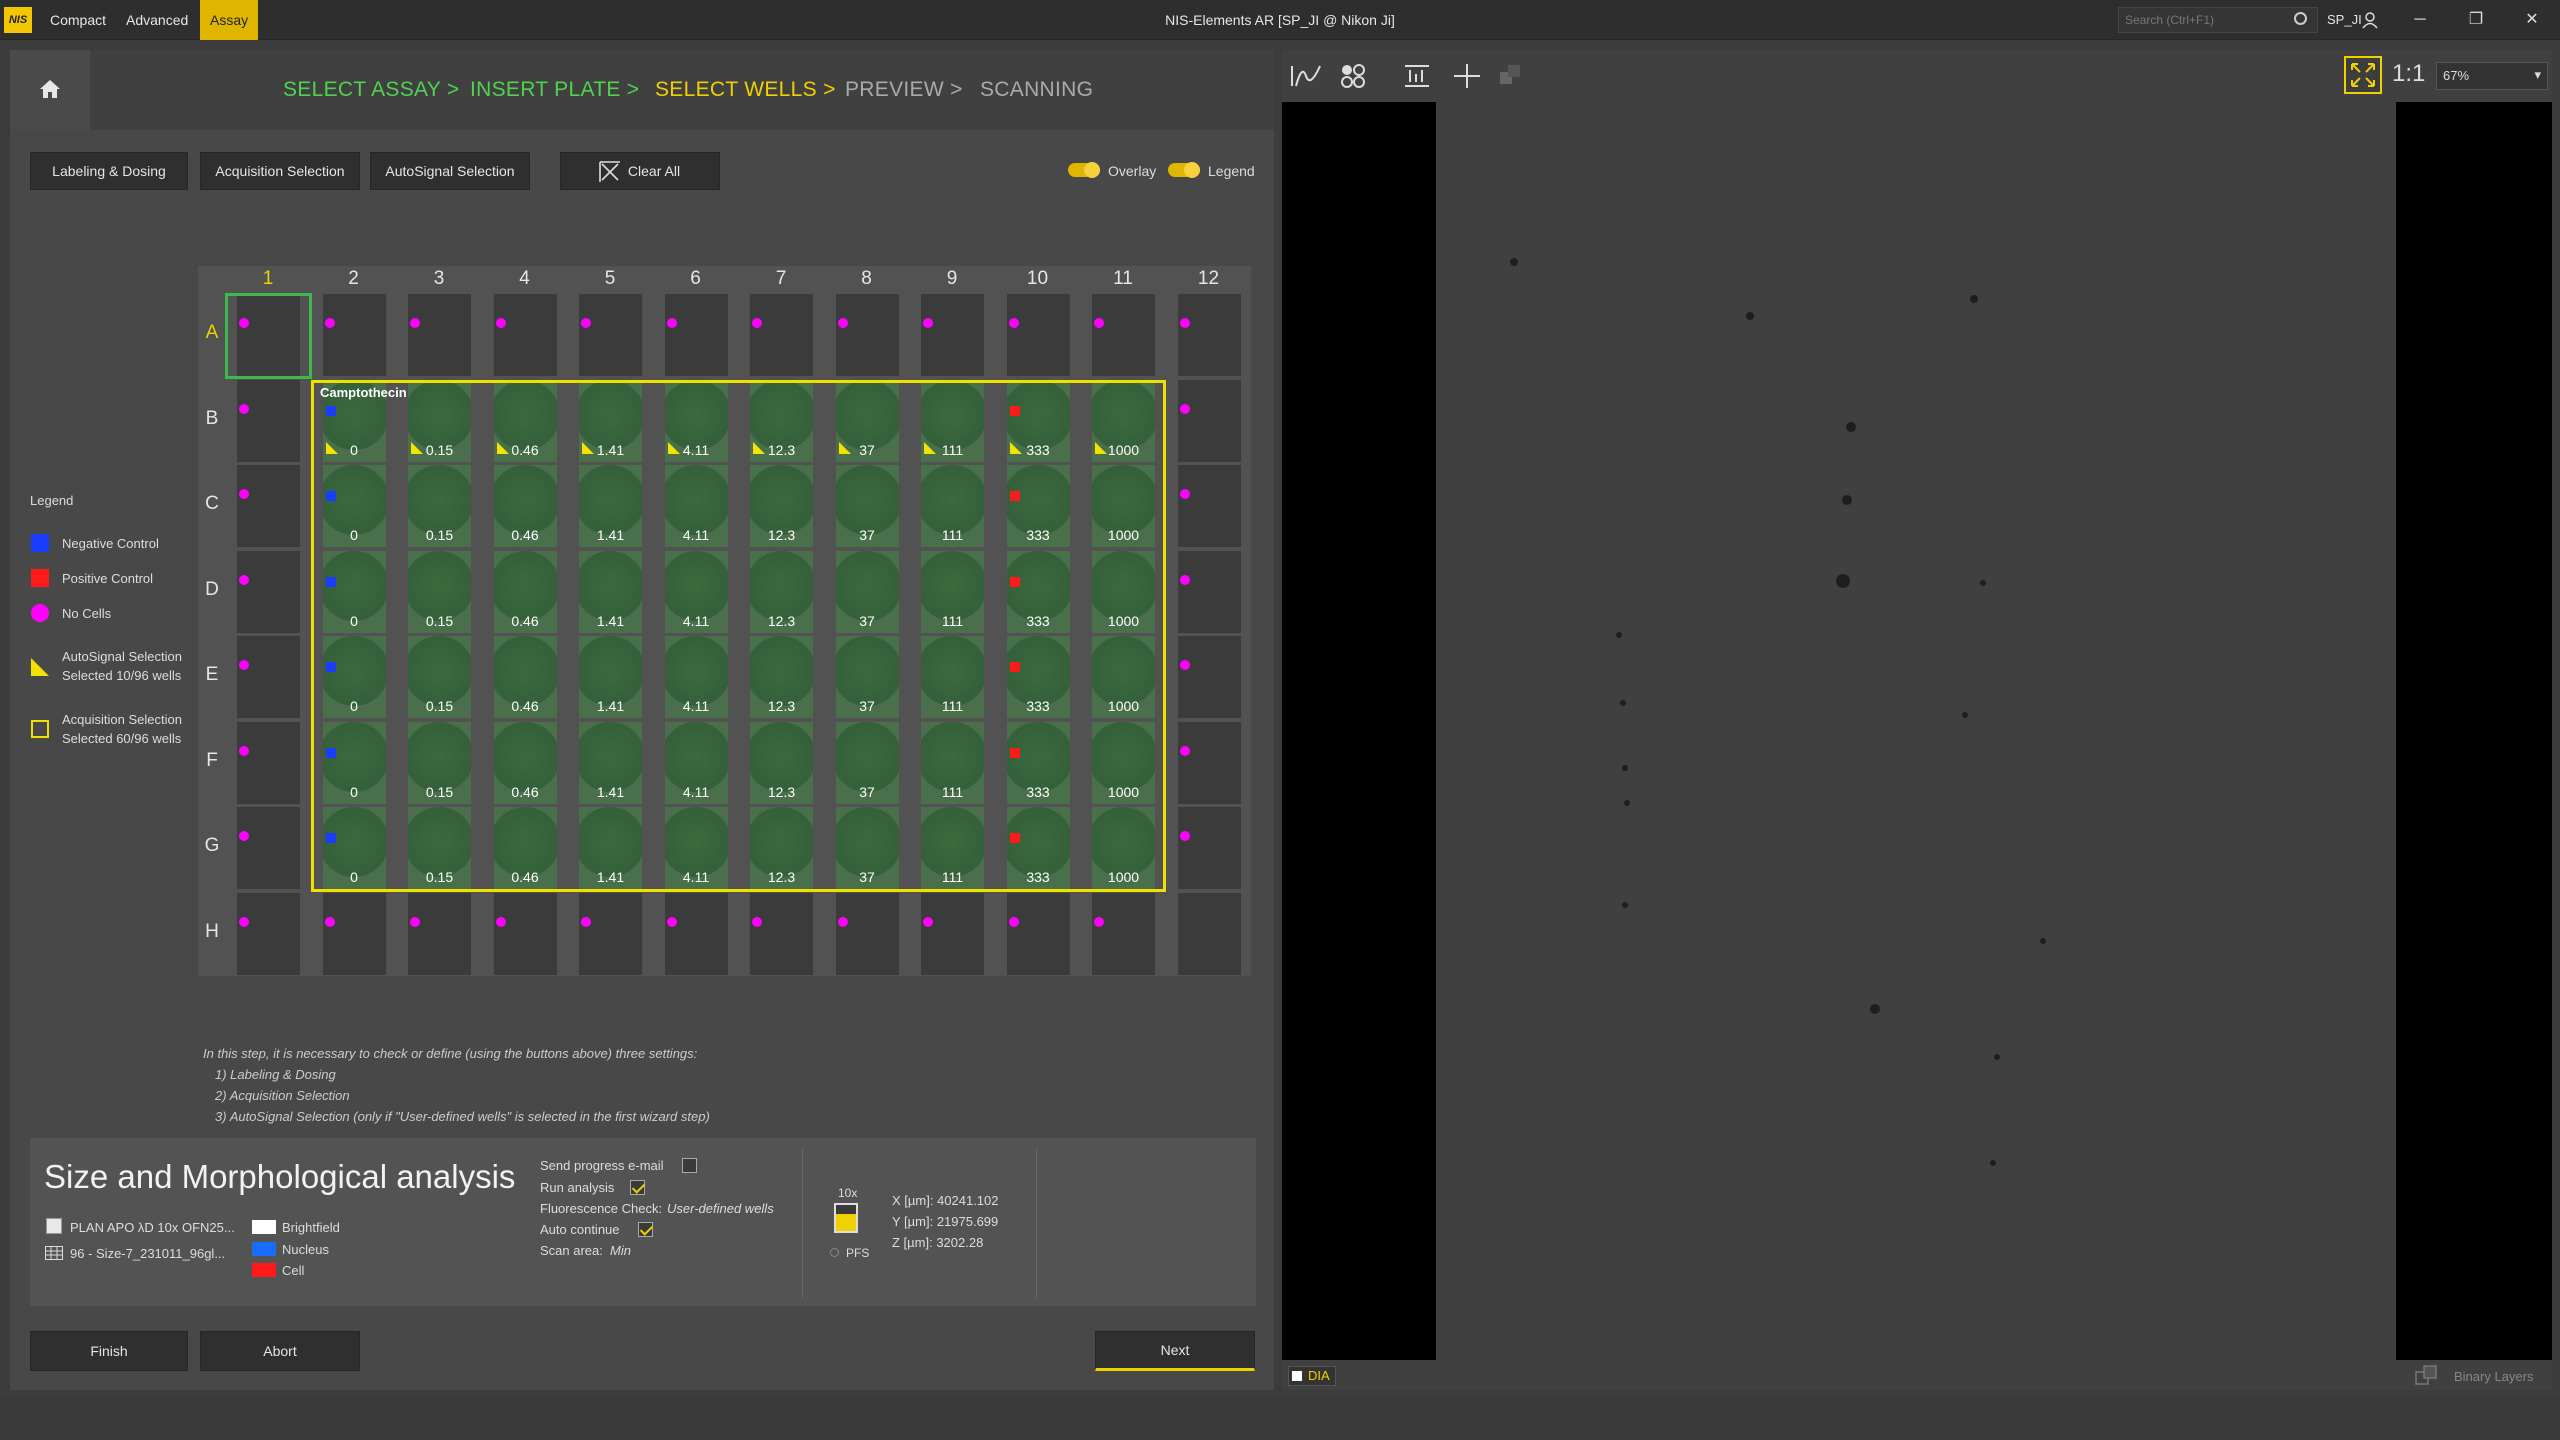 The image size is (2560, 1440). What do you see at coordinates (268, 677) in the screenshot?
I see `well-E1` at bounding box center [268, 677].